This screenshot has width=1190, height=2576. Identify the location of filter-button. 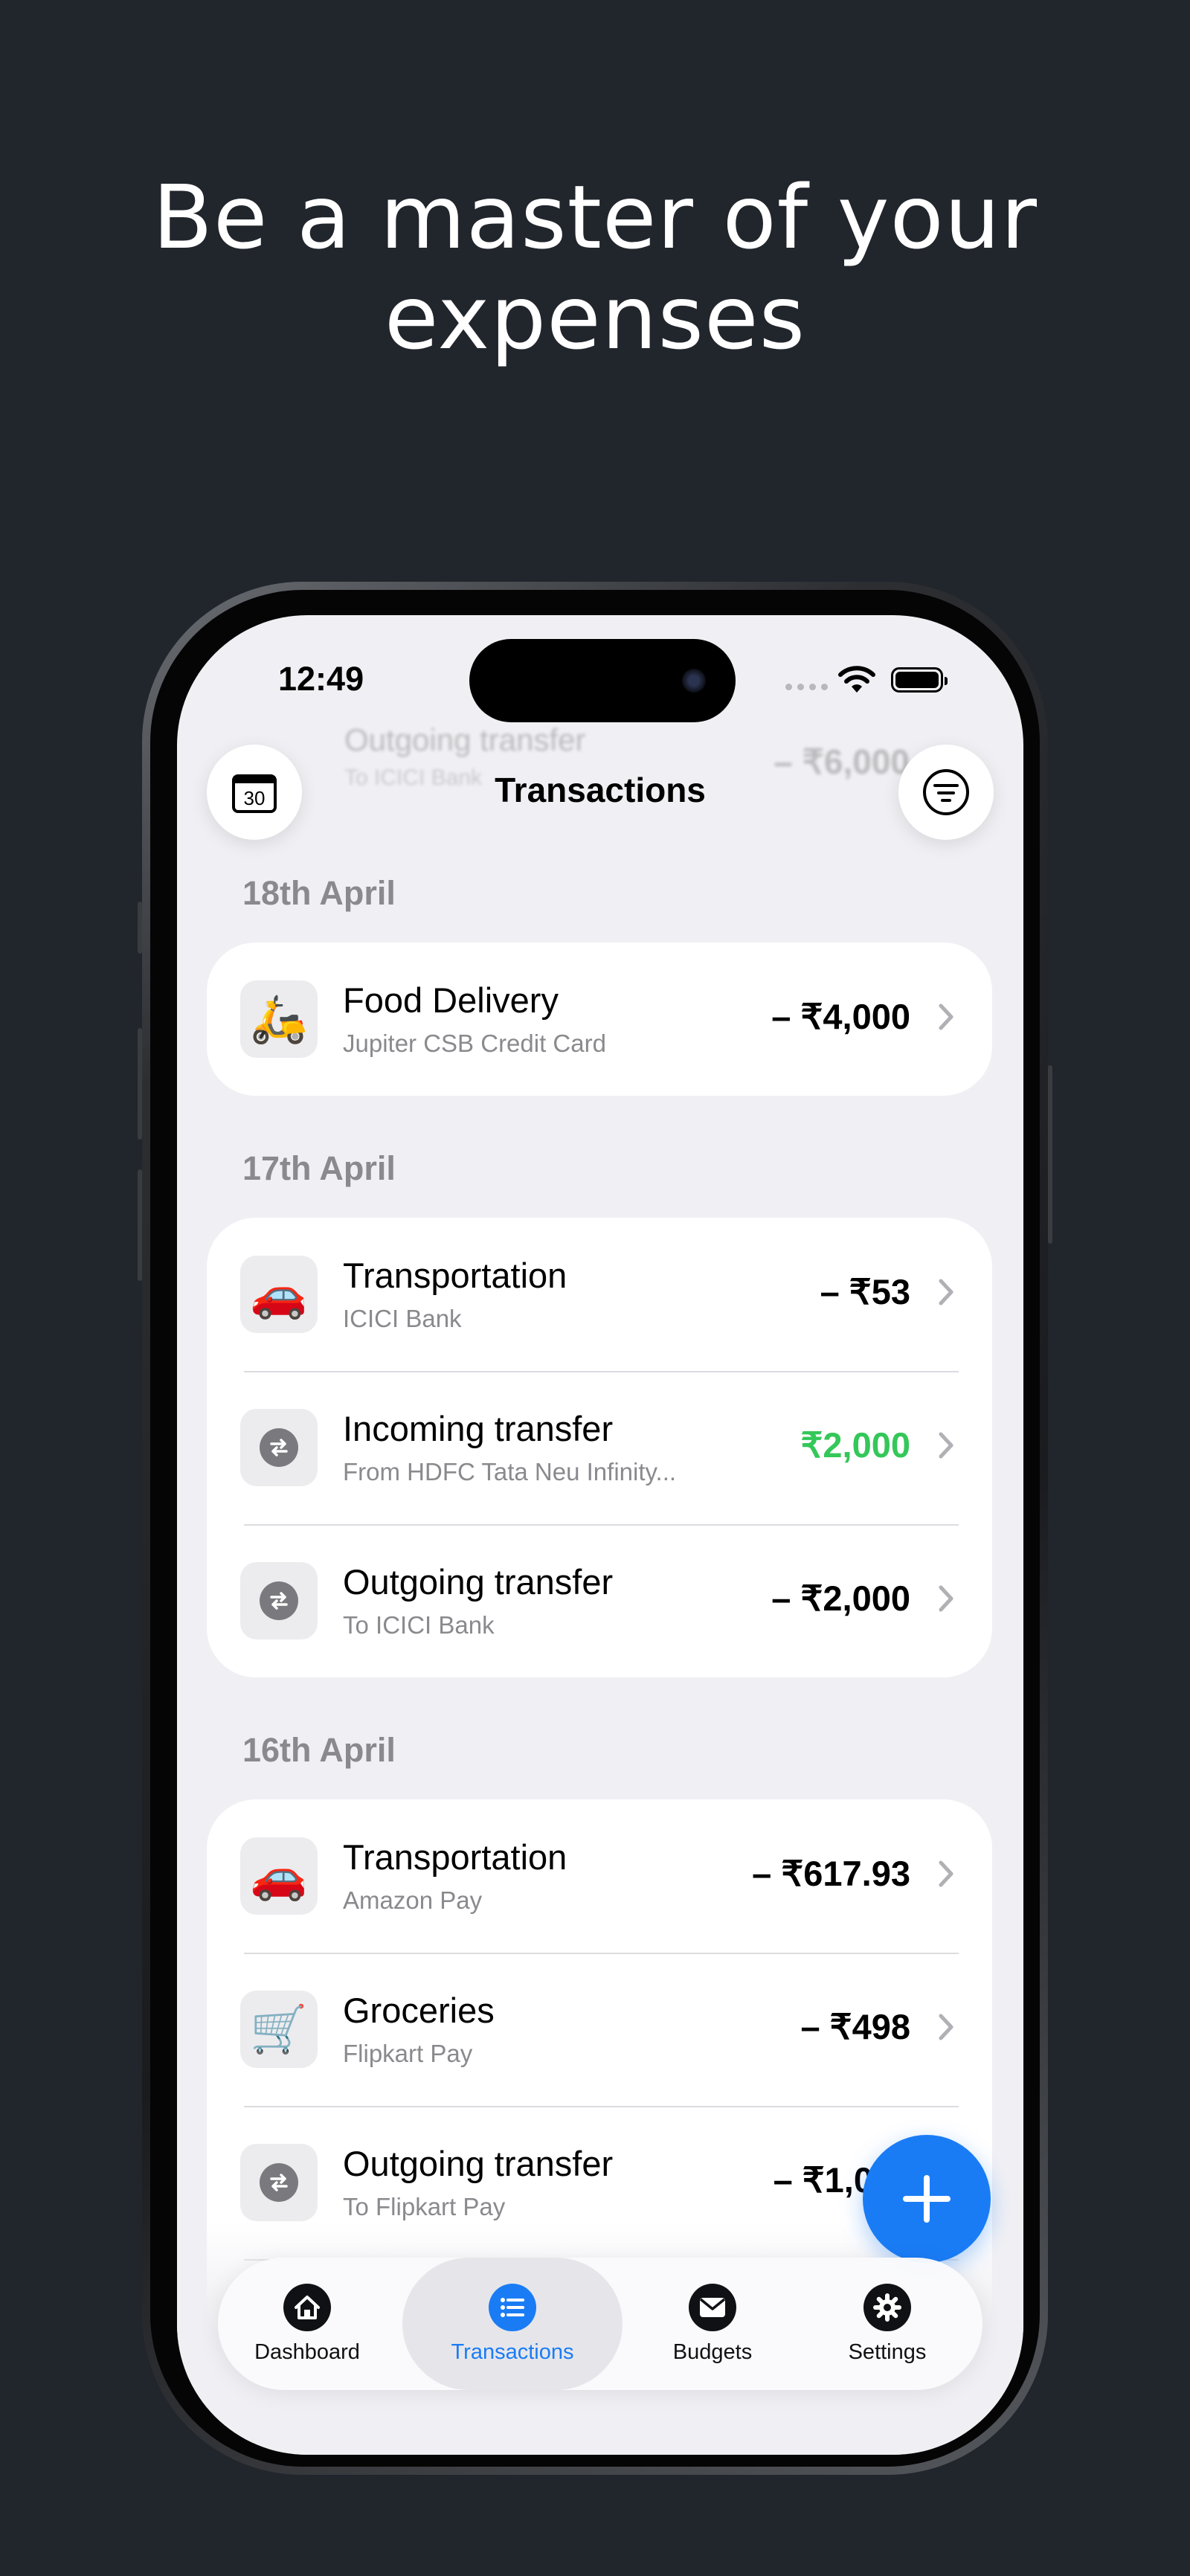
(946, 792).